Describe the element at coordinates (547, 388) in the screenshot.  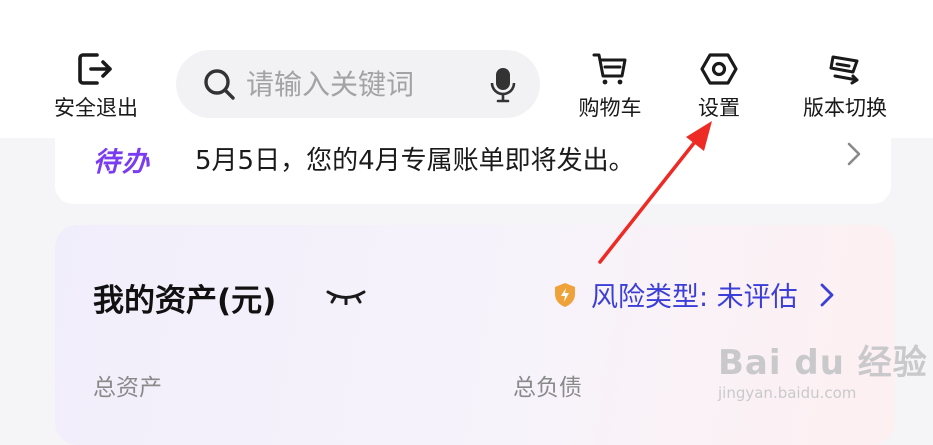
I see `total-debt-label: 总负债` at that location.